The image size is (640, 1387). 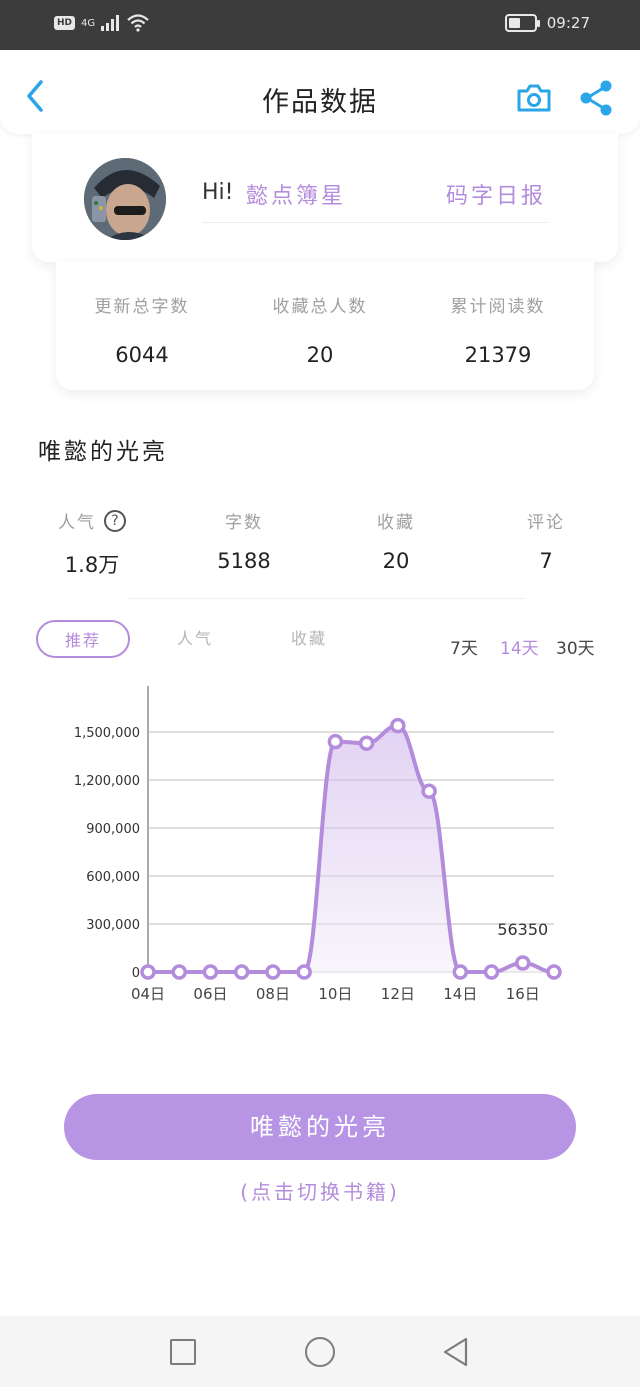 What do you see at coordinates (534, 98) in the screenshot?
I see `camera-icon` at bounding box center [534, 98].